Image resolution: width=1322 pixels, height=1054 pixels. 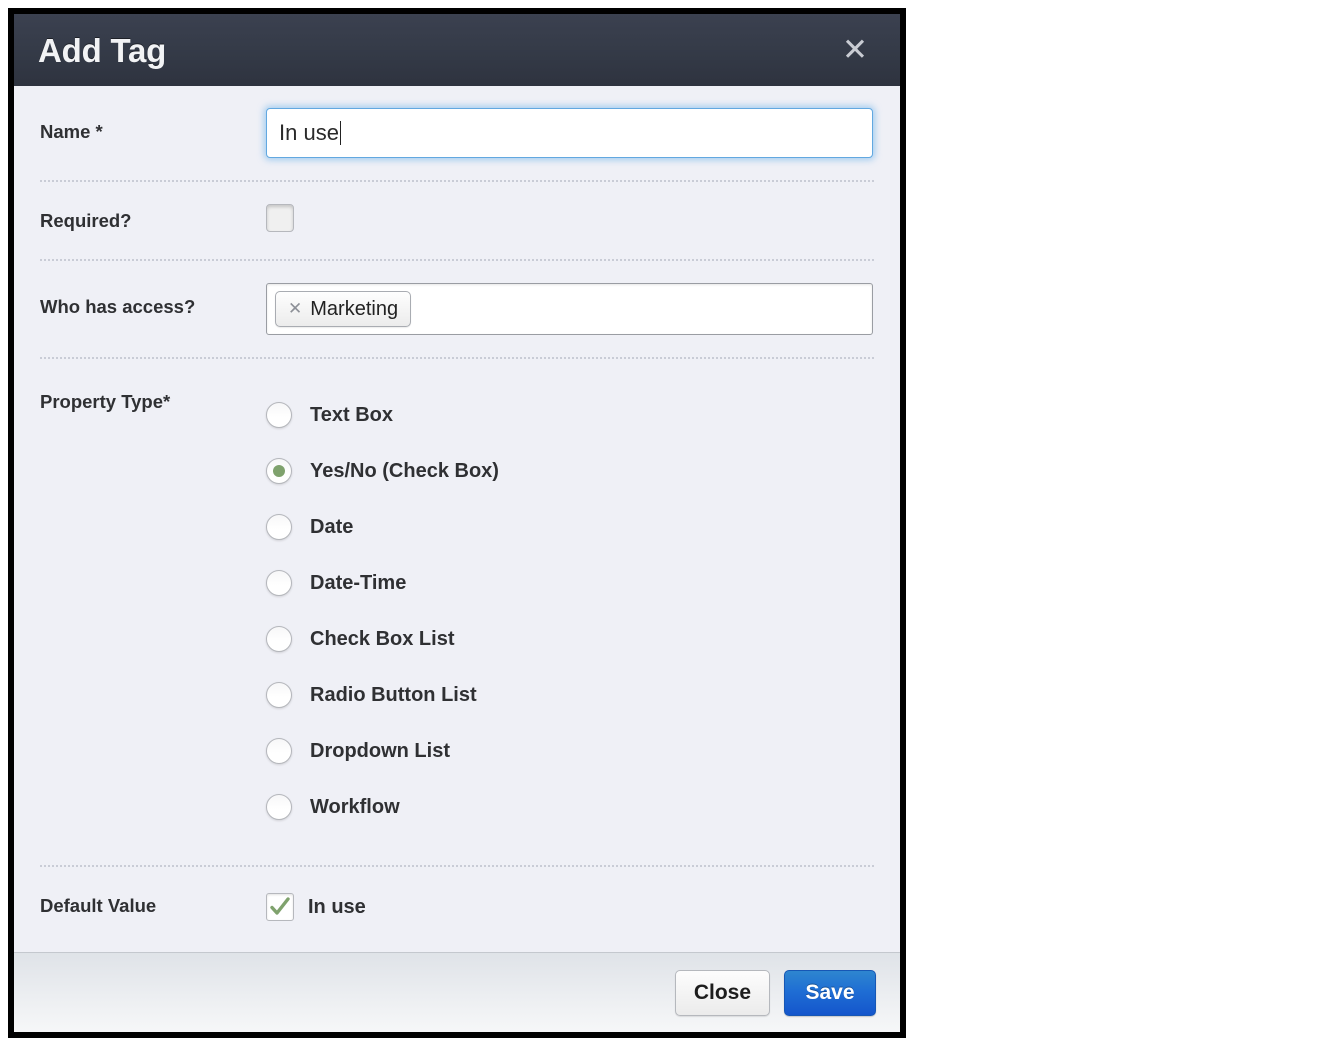 I want to click on default-value-checkbox-wrap: In use, so click(x=570, y=905).